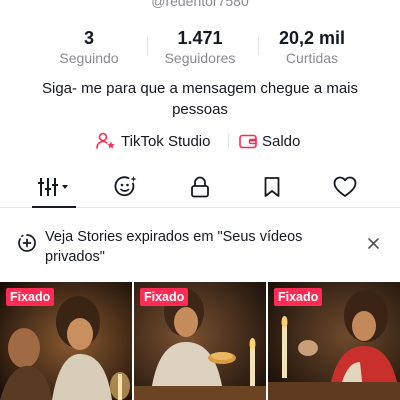 The height and width of the screenshot is (400, 400). I want to click on saldo-label: Saldo, so click(281, 141).